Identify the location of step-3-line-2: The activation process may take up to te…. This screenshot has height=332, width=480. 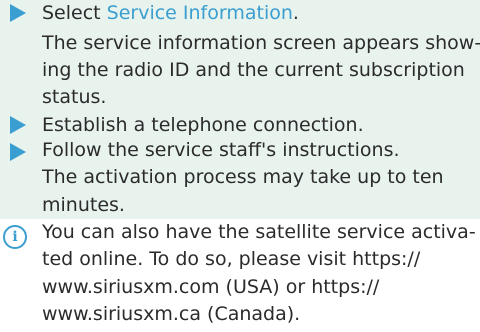
(243, 177).